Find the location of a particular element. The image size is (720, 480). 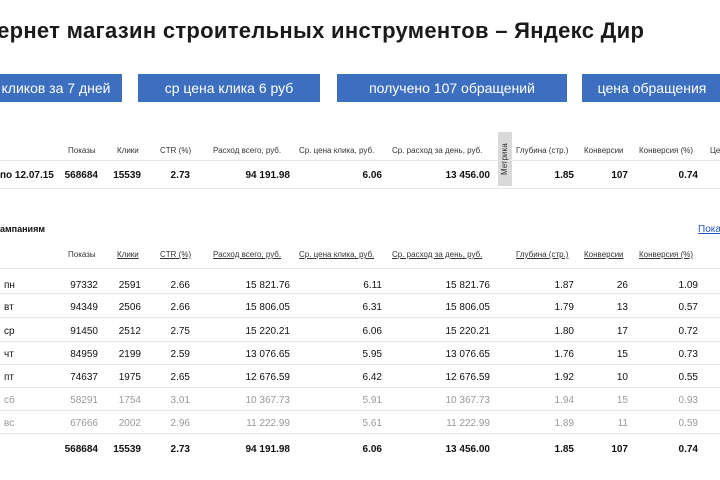

col-header-price: Це is located at coordinates (715, 150).